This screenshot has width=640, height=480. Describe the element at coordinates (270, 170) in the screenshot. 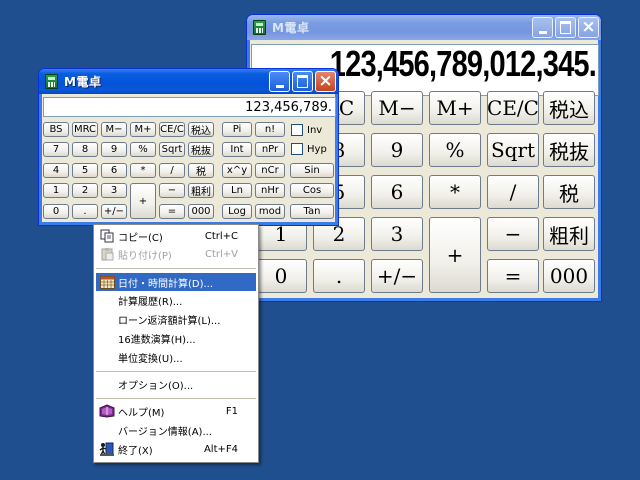

I see `ncr-button: nCr` at that location.